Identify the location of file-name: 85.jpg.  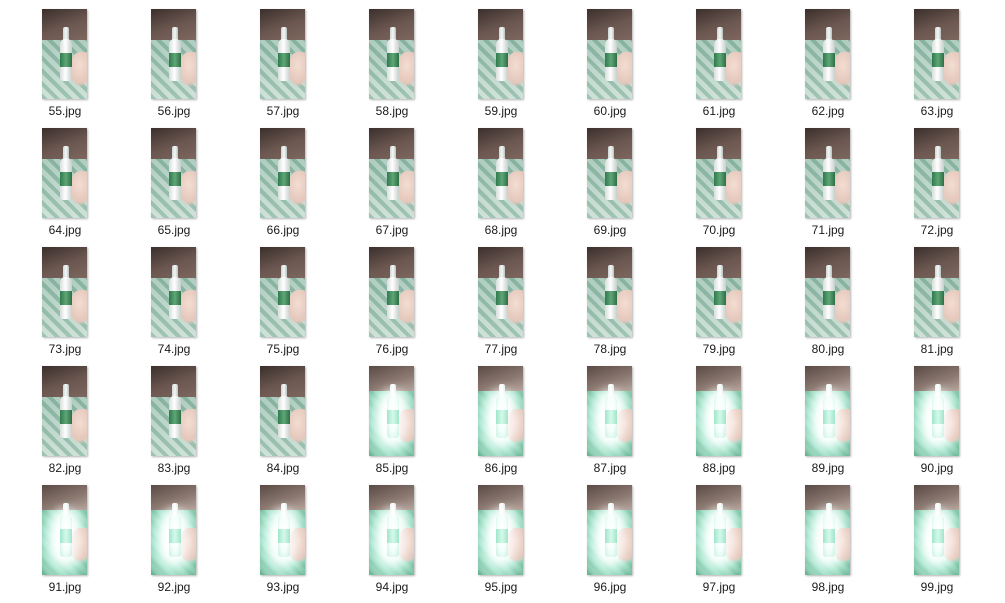
(392, 468).